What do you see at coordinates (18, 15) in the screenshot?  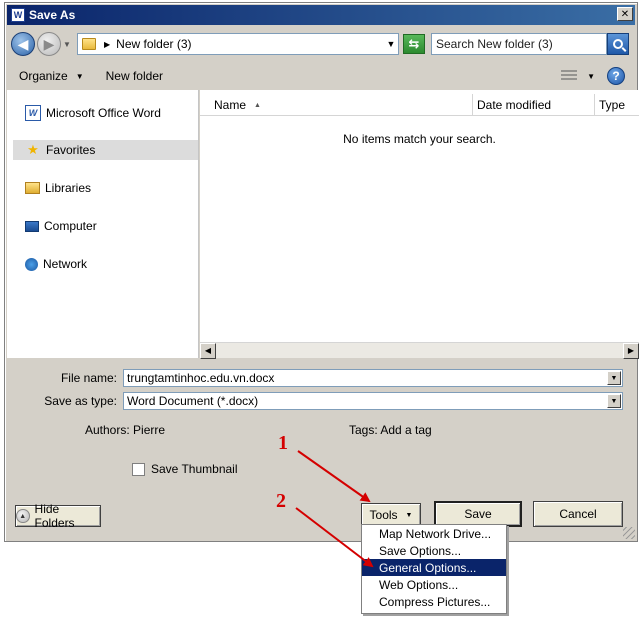 I see `word-app-icon: W` at bounding box center [18, 15].